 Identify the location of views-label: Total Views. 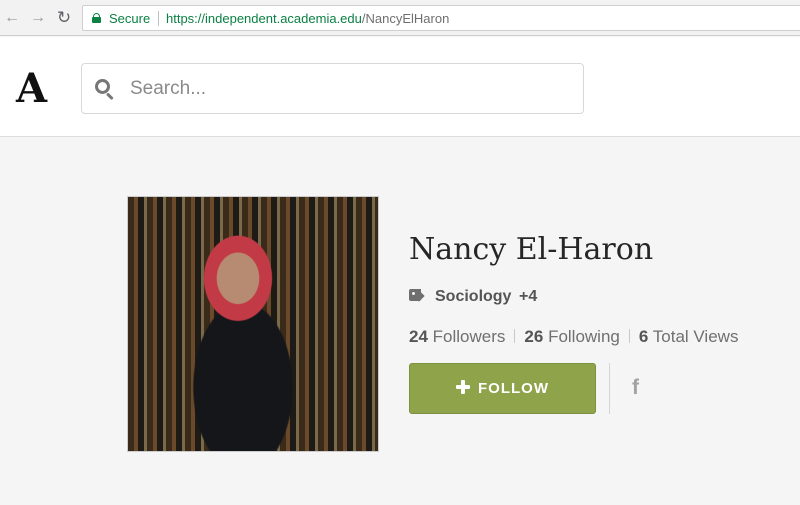
(695, 336).